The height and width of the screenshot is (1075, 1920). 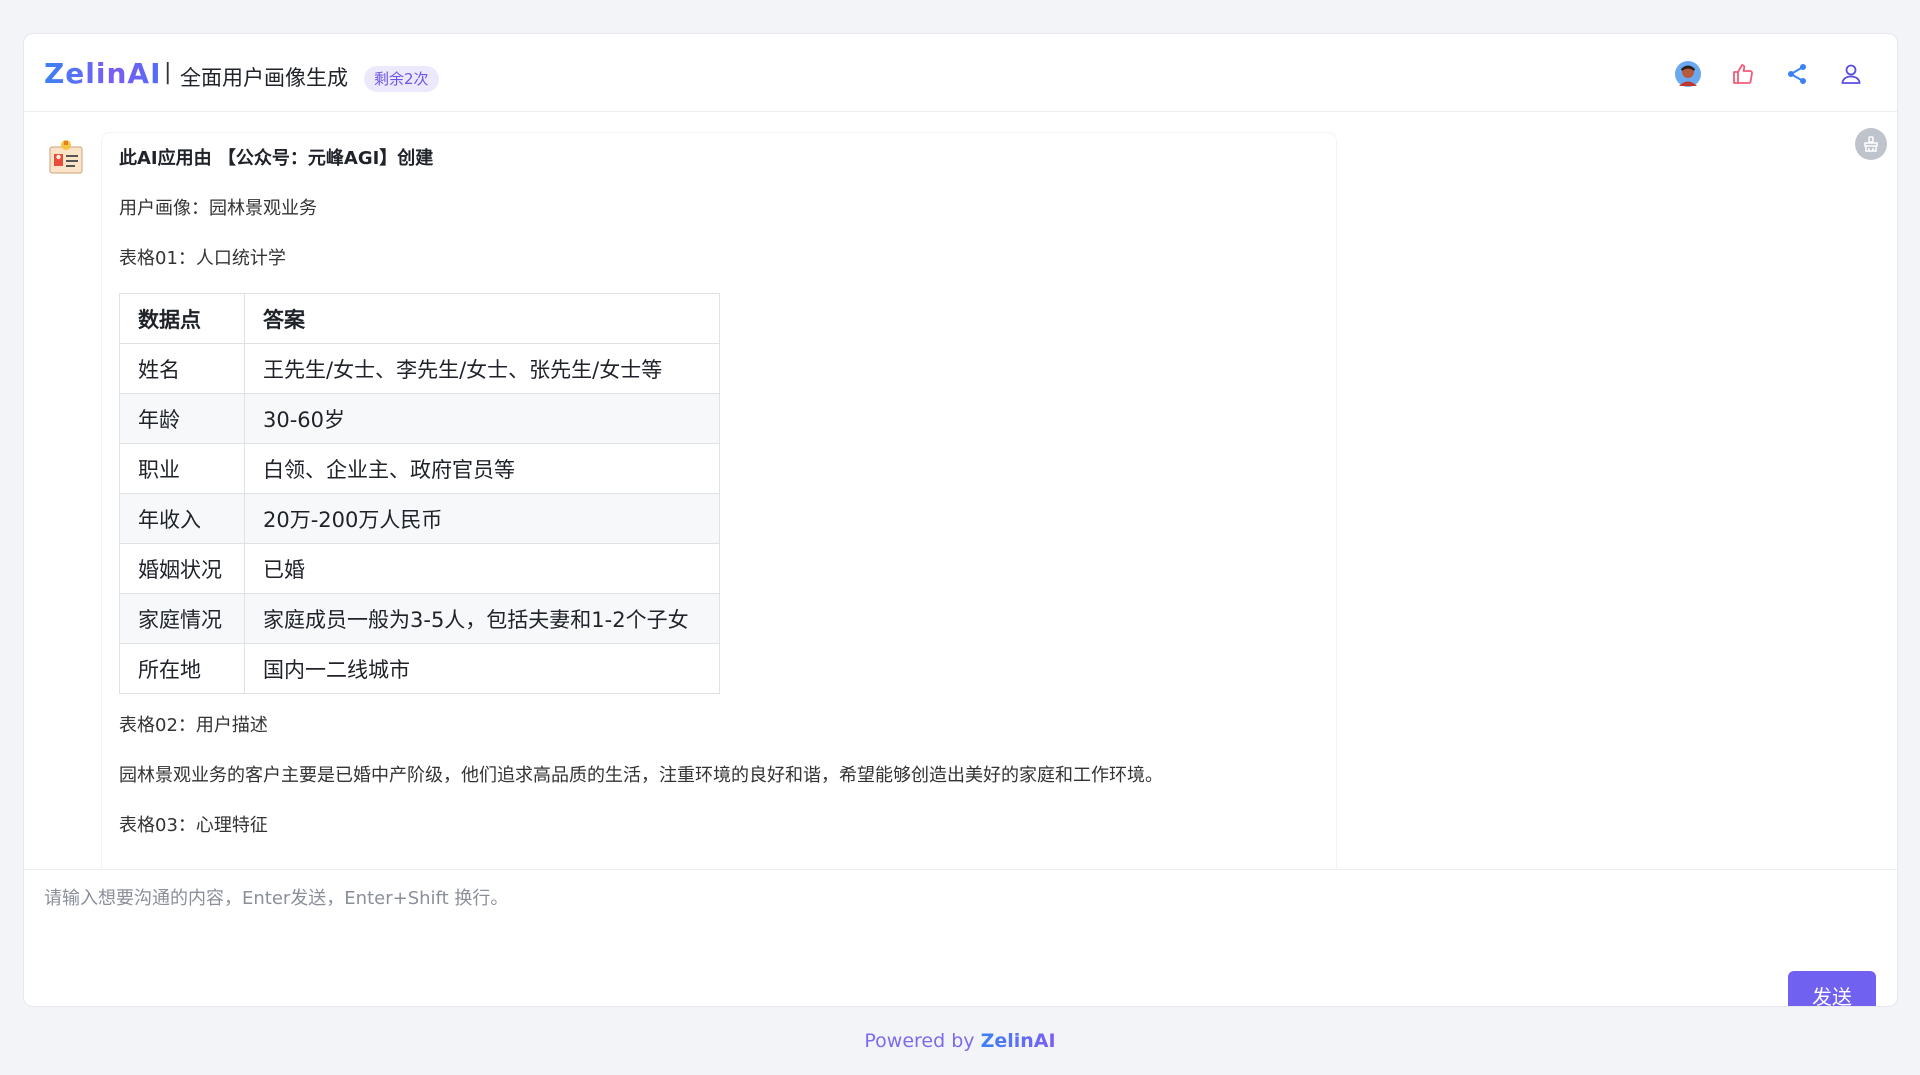 I want to click on table-row: 职业 白领、企业主、政府官员等, so click(x=419, y=468).